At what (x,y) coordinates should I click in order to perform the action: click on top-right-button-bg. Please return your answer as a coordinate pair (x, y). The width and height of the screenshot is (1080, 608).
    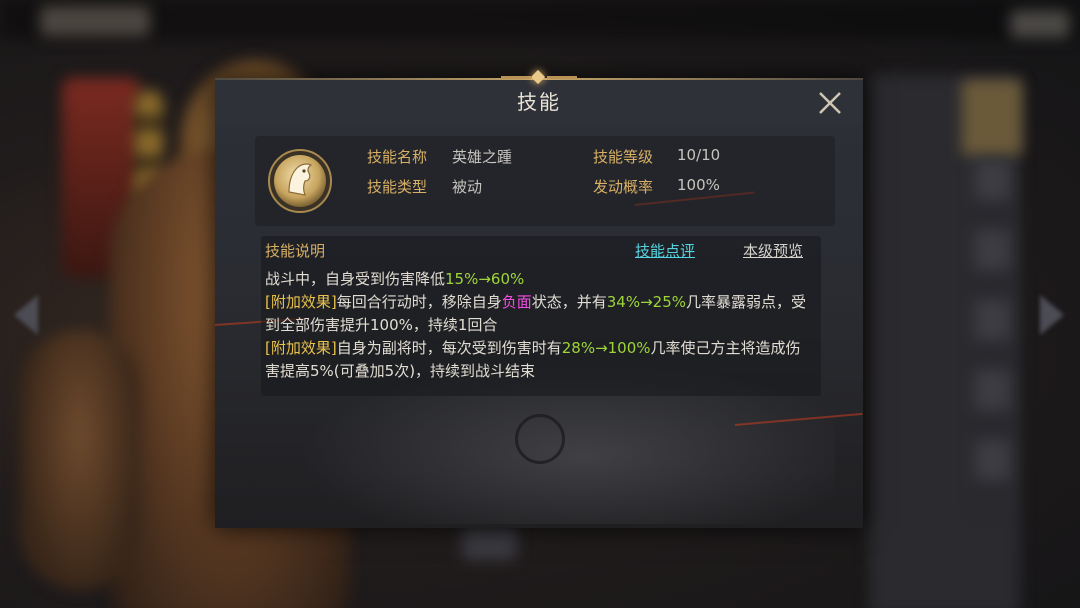
    Looking at the image, I should click on (1040, 24).